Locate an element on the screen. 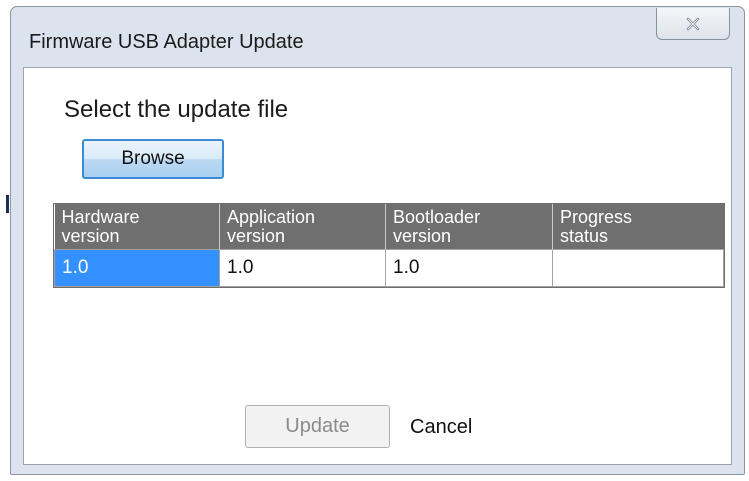 This screenshot has width=749, height=481. column-header-hardware-version: Hardware version is located at coordinates (137, 227).